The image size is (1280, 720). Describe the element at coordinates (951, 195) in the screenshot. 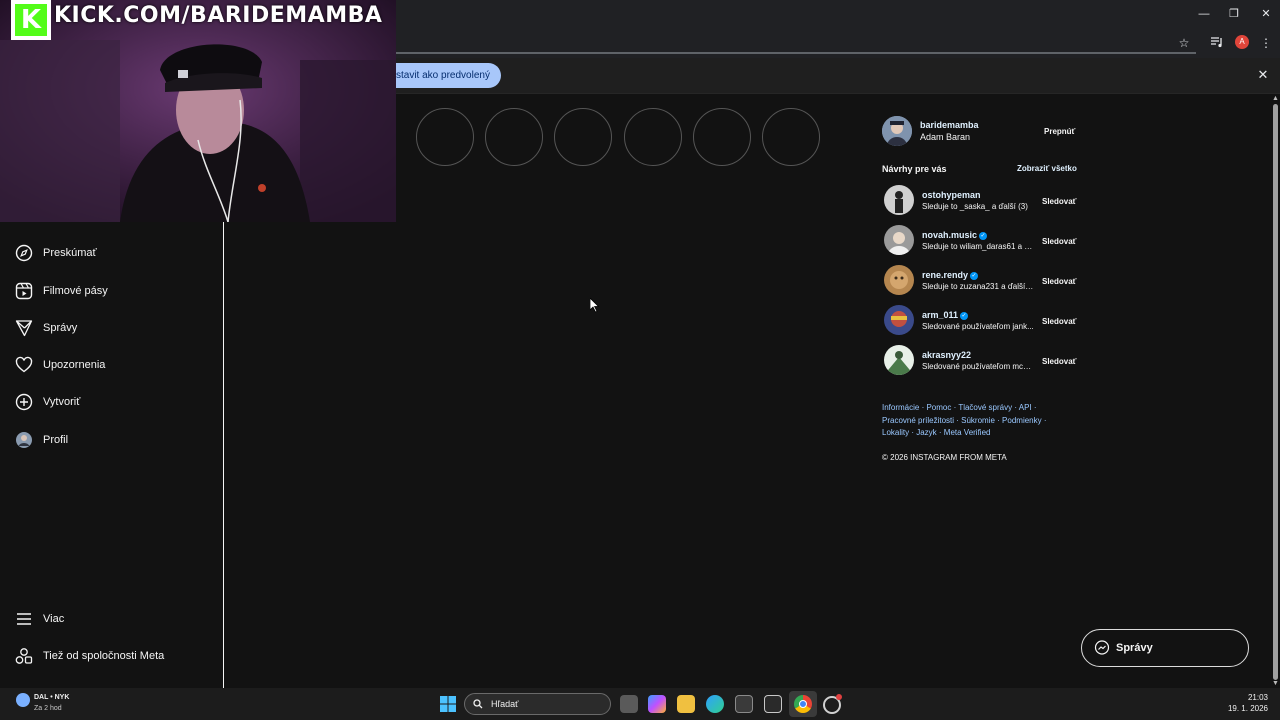

I see `suggestion-username: ostohypeman` at that location.